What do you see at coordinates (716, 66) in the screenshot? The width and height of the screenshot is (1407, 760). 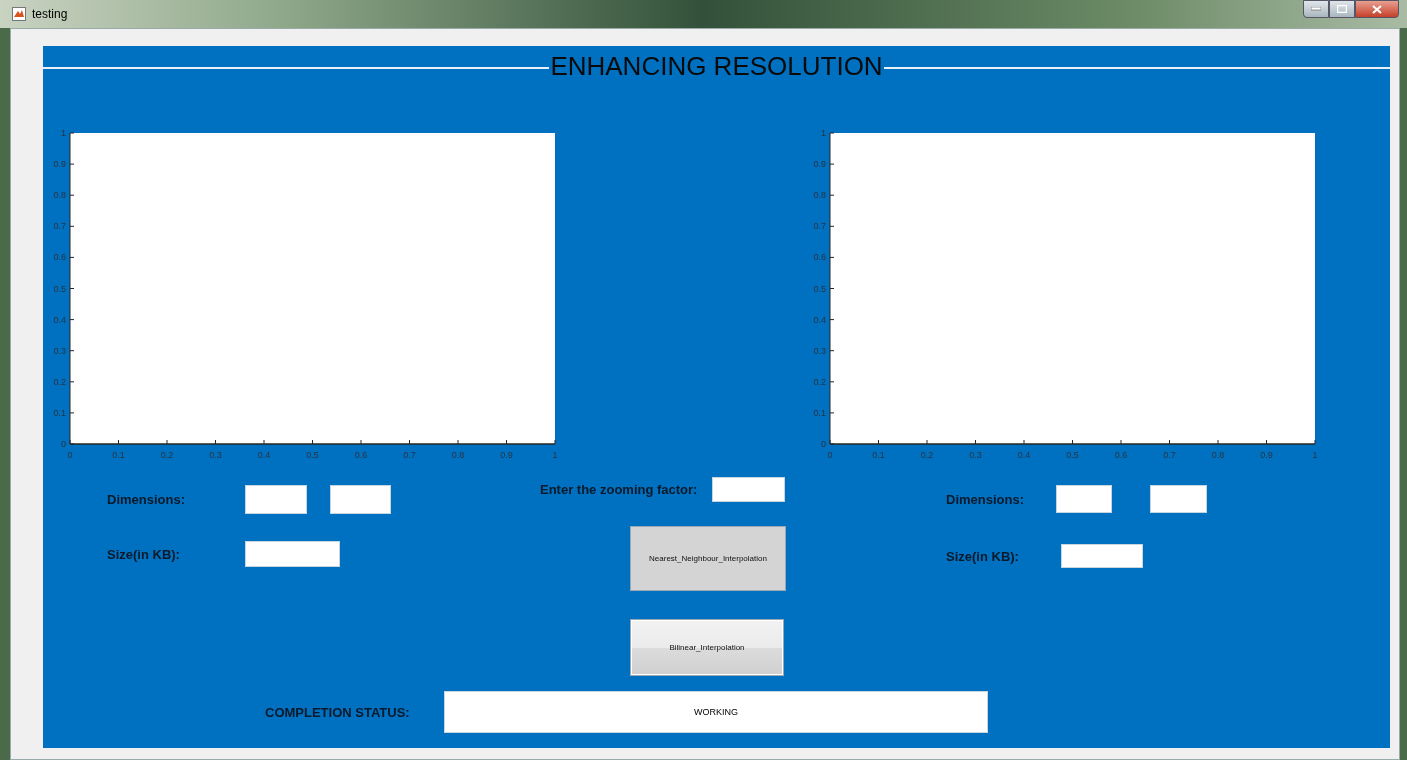 I see `panel-title: ENHANCING RESOLUTION` at bounding box center [716, 66].